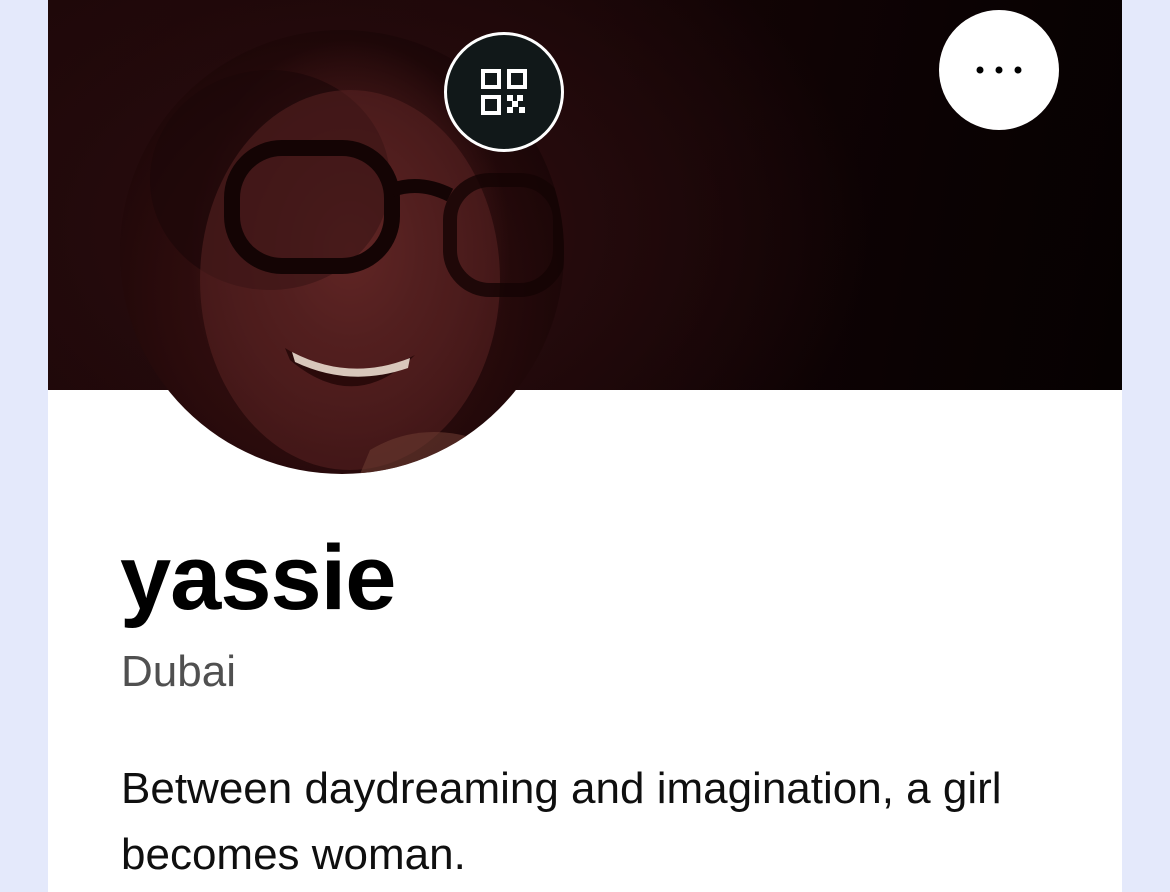  Describe the element at coordinates (258, 578) in the screenshot. I see `profile-name: yassie` at that location.